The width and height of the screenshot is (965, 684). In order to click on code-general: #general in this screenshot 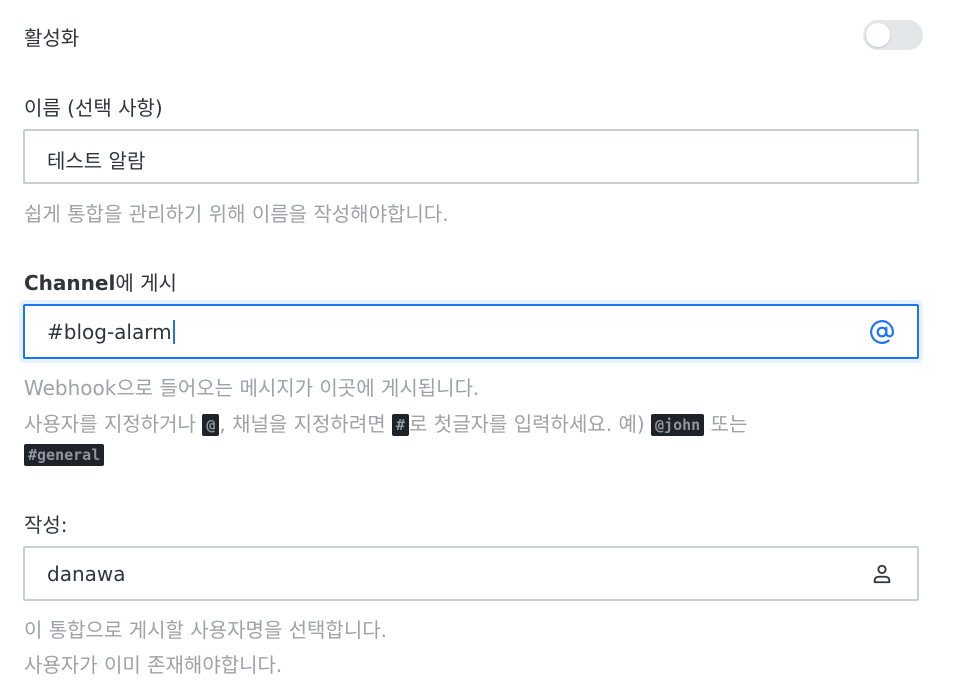, I will do `click(64, 455)`.